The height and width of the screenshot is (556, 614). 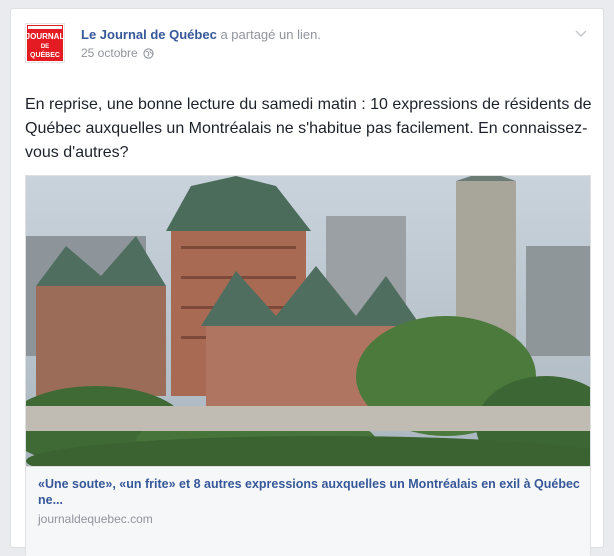 What do you see at coordinates (270, 34) in the screenshot?
I see `action-text: a partagé un lien.` at bounding box center [270, 34].